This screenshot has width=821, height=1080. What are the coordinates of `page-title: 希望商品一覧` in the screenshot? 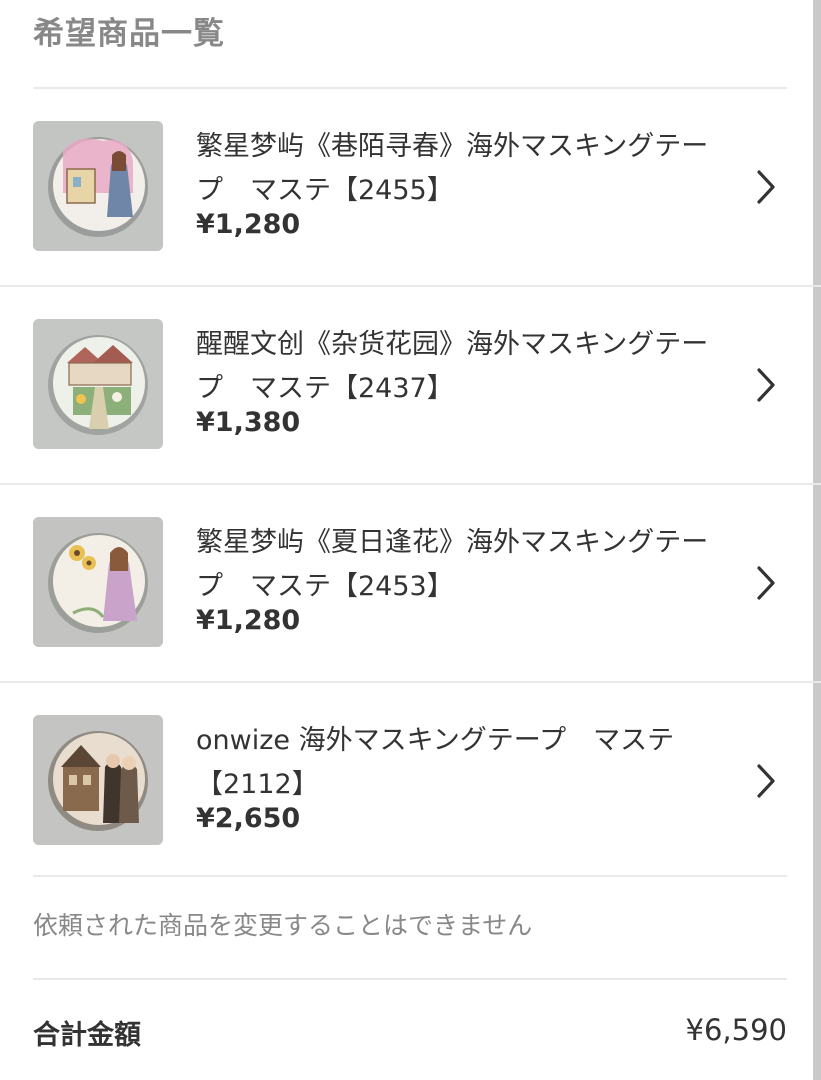 It's located at (129, 34).